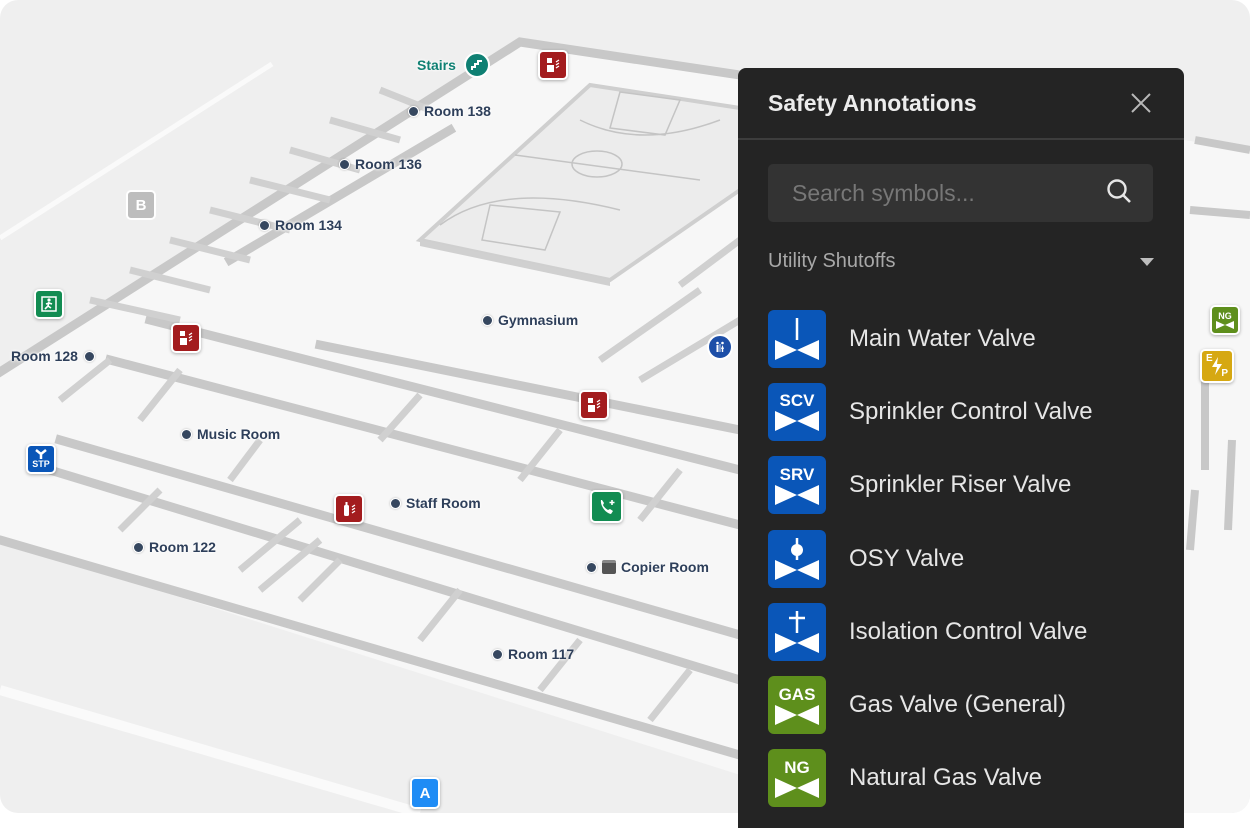  What do you see at coordinates (1217, 366) in the screenshot?
I see `electrical-panel-icon: E P` at bounding box center [1217, 366].